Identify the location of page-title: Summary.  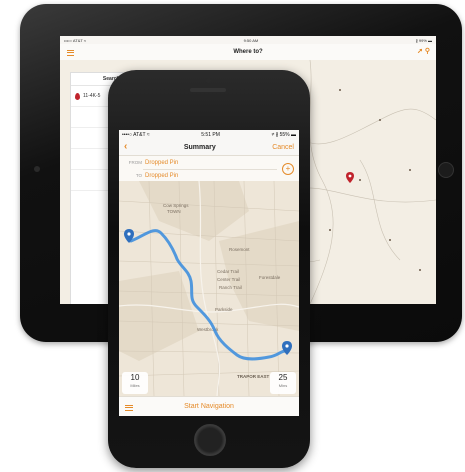
(199, 147).